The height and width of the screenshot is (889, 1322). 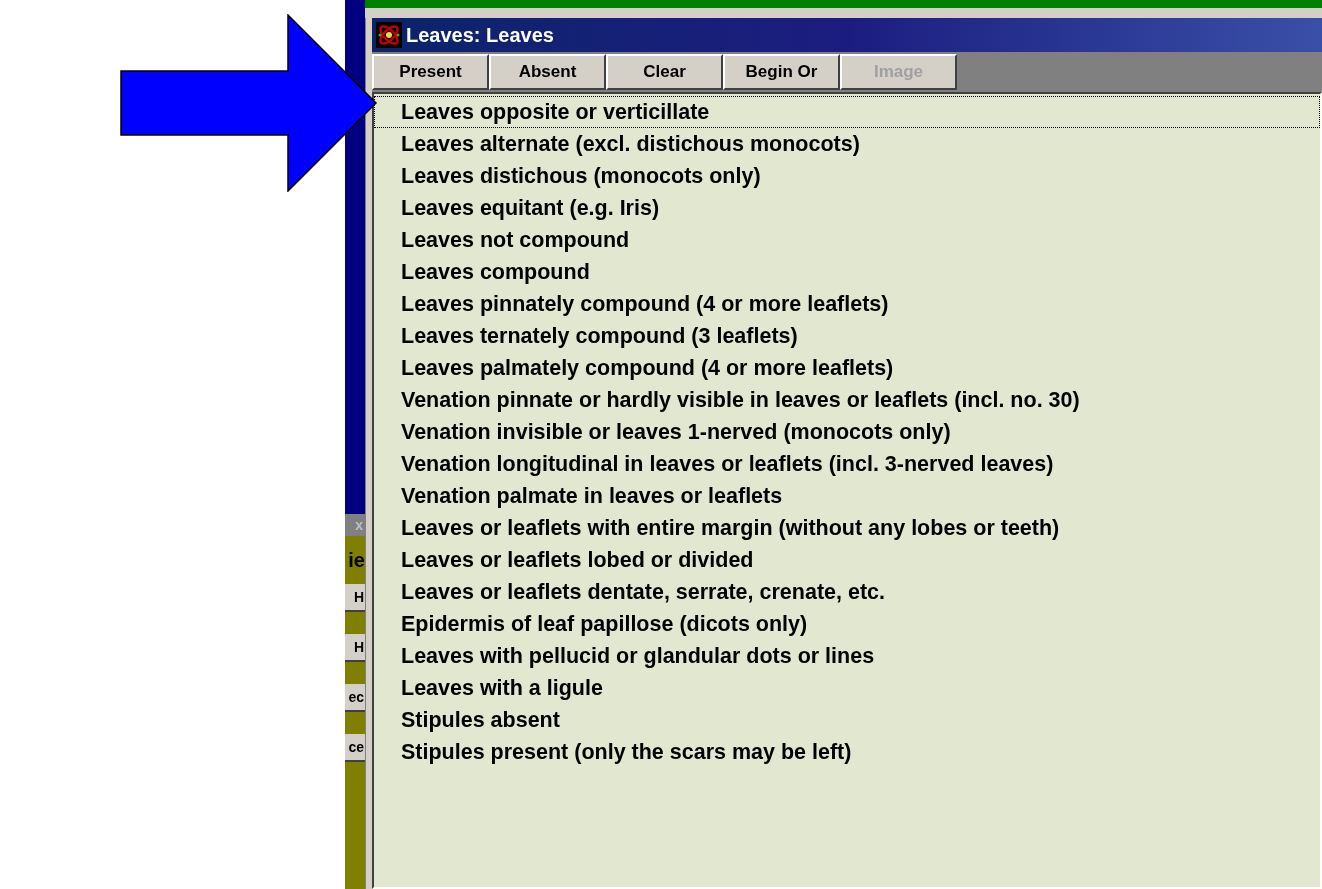 I want to click on list-item: Leaves palmately compound (4 or more leaflets), so click(x=847, y=368).